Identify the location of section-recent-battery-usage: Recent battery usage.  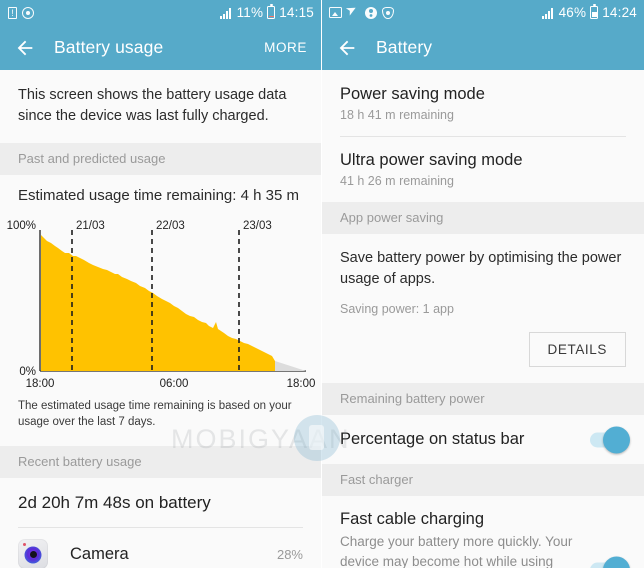
(160, 462).